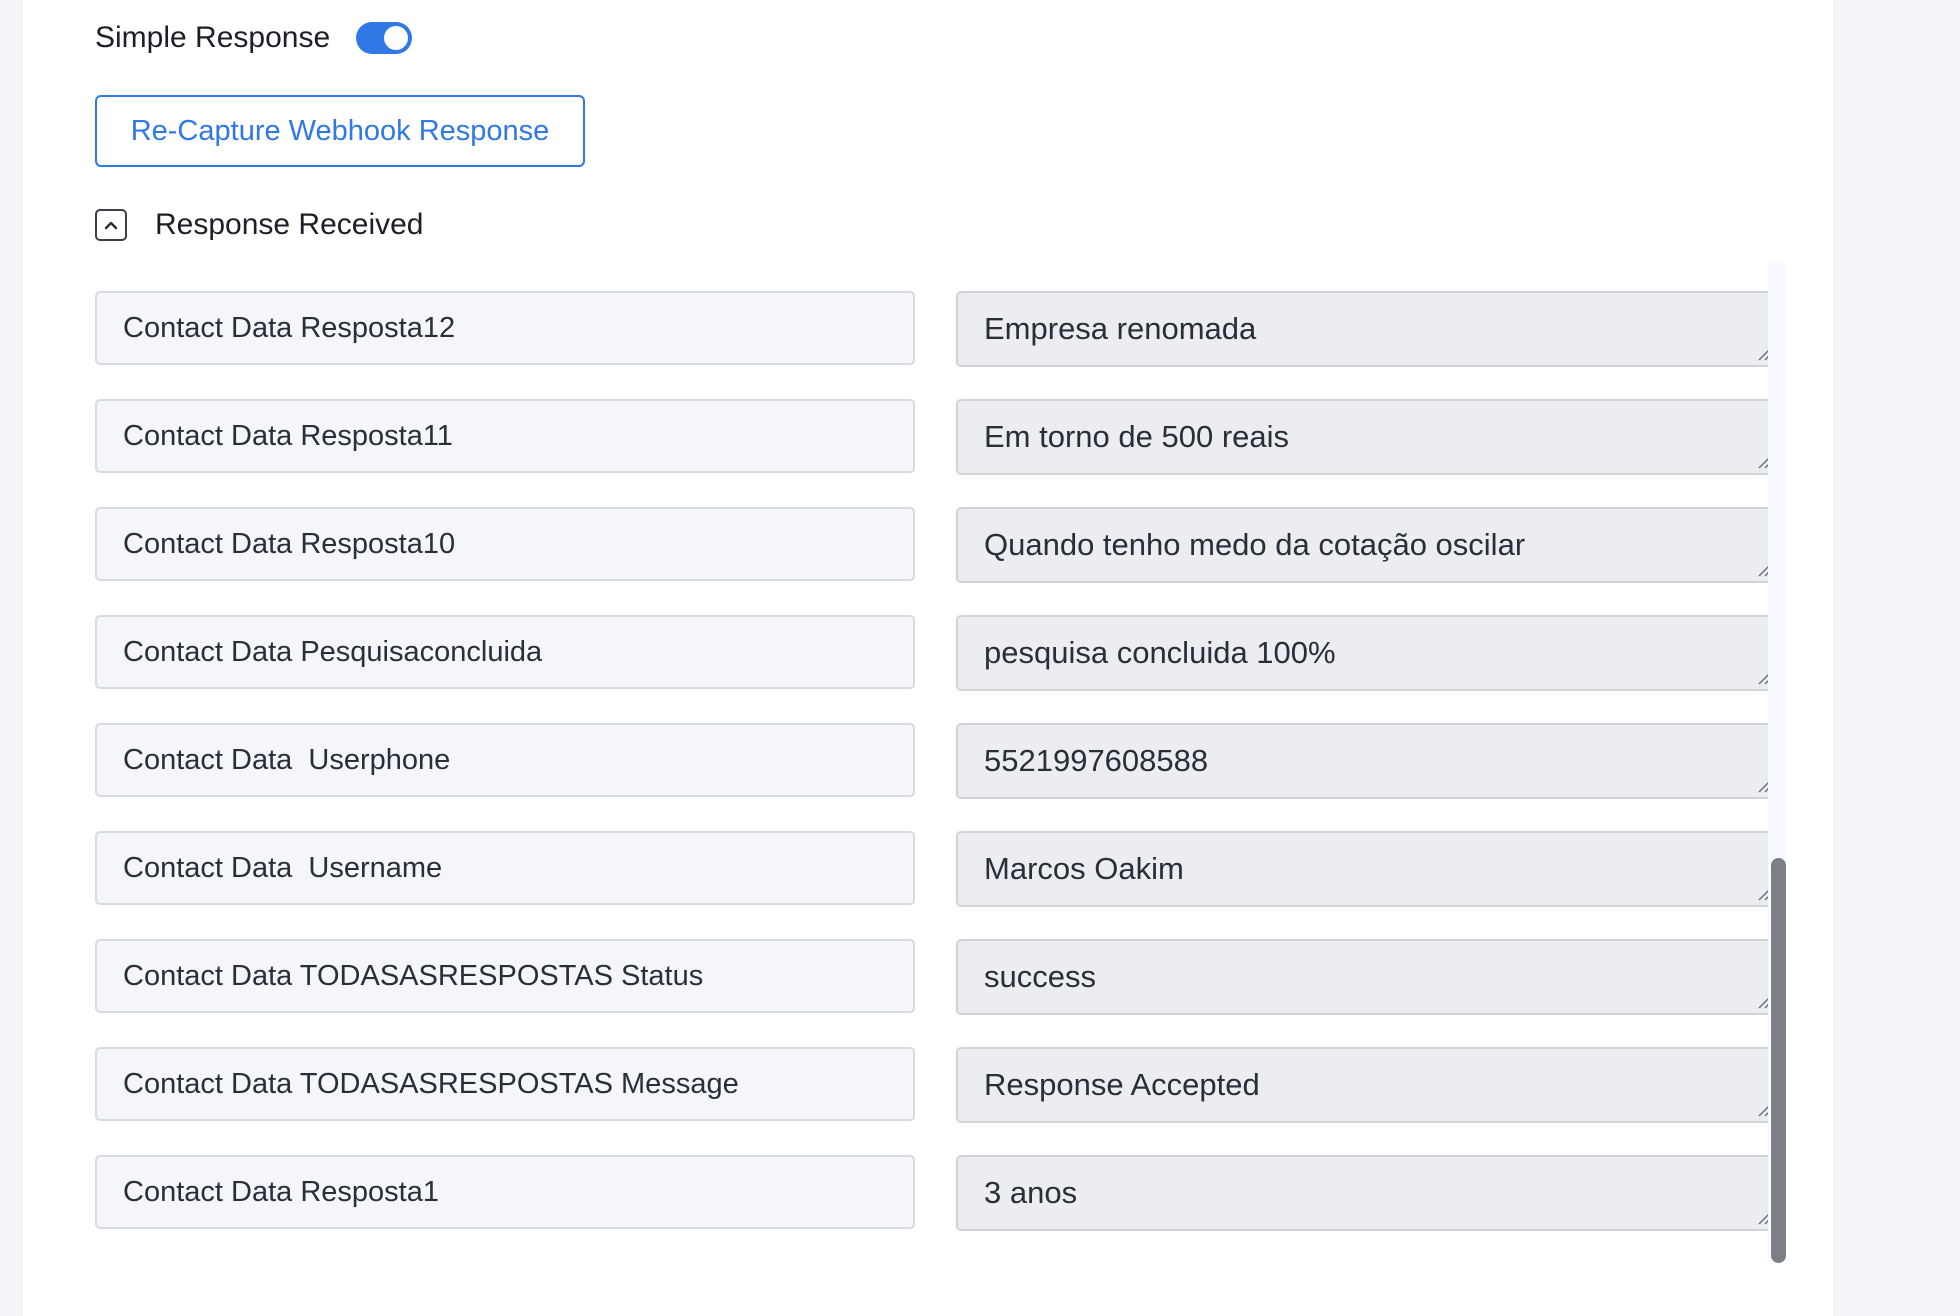 The image size is (1960, 1316). What do you see at coordinates (1366, 977) in the screenshot?
I see `response-value-field: success` at bounding box center [1366, 977].